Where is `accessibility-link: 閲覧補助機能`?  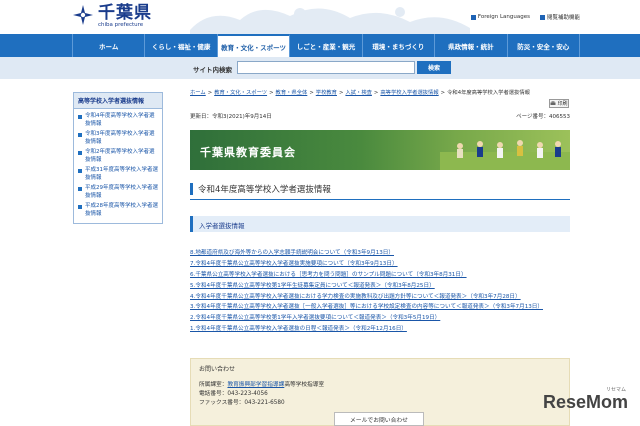
accessibility-link: 閲覧補助機能 is located at coordinates (559, 17).